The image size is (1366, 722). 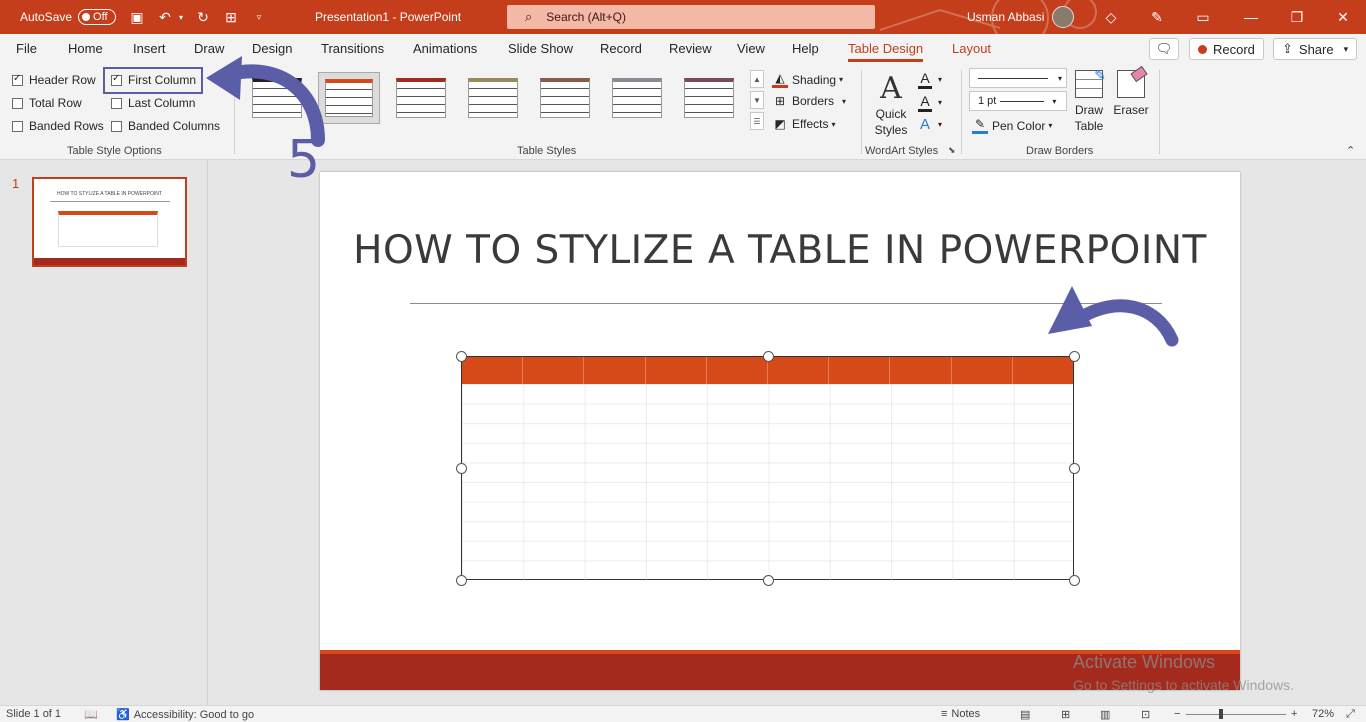 I want to click on autosave-toggle: Off, so click(x=97, y=17).